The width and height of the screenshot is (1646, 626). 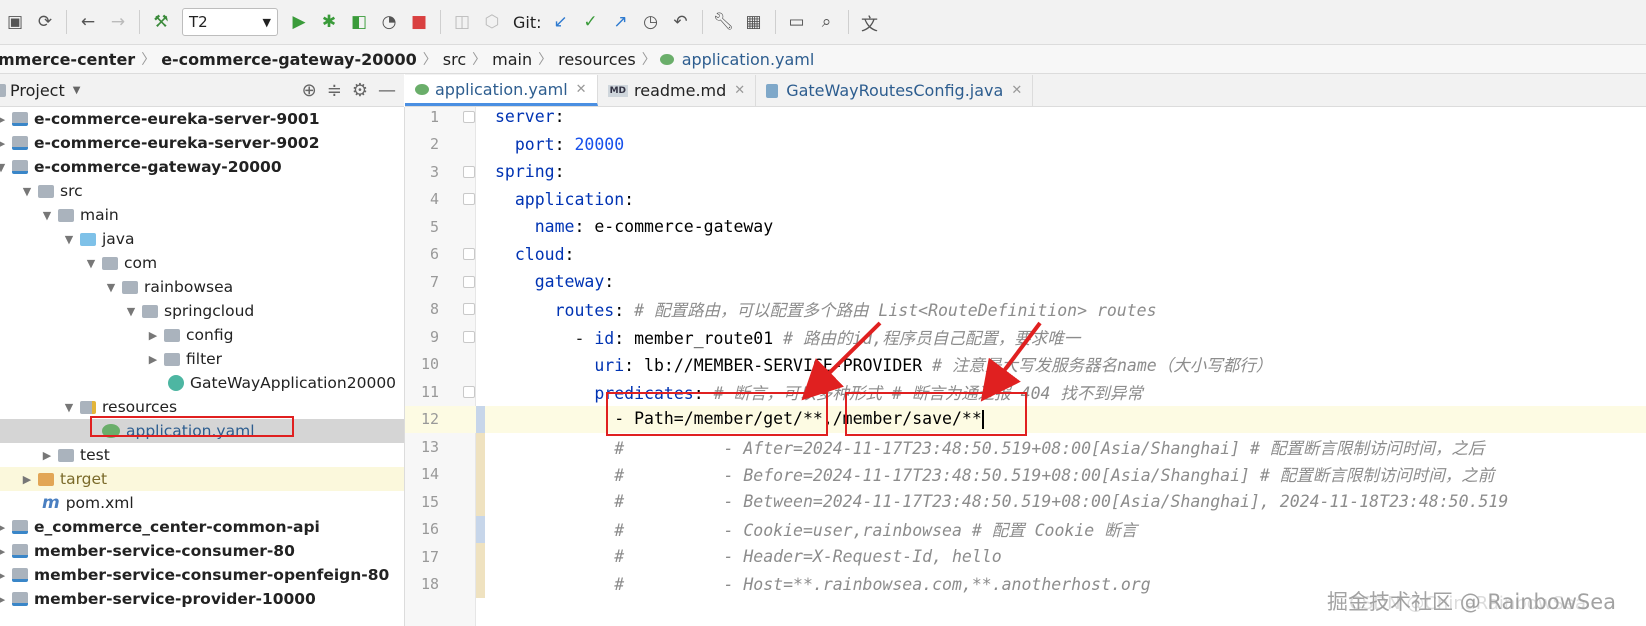 I want to click on translate-icon: 文, so click(x=870, y=22).